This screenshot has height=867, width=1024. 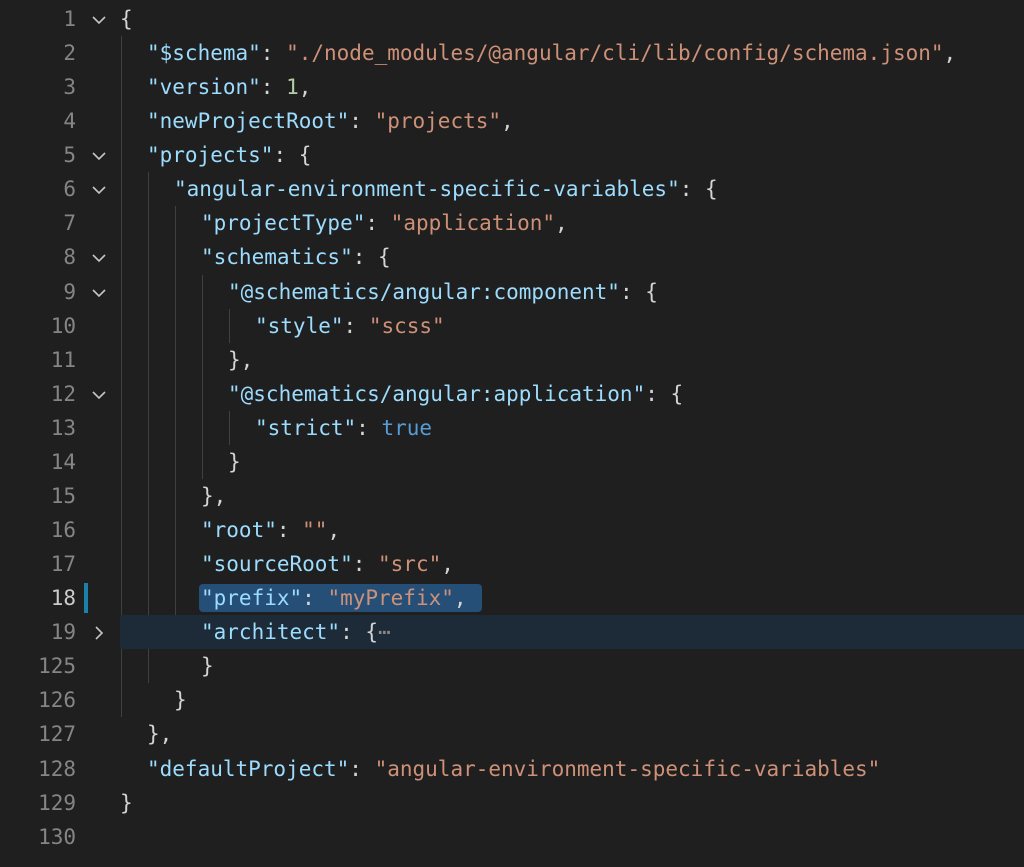 I want to click on code-line: 10 "style": "scss", so click(x=512, y=326).